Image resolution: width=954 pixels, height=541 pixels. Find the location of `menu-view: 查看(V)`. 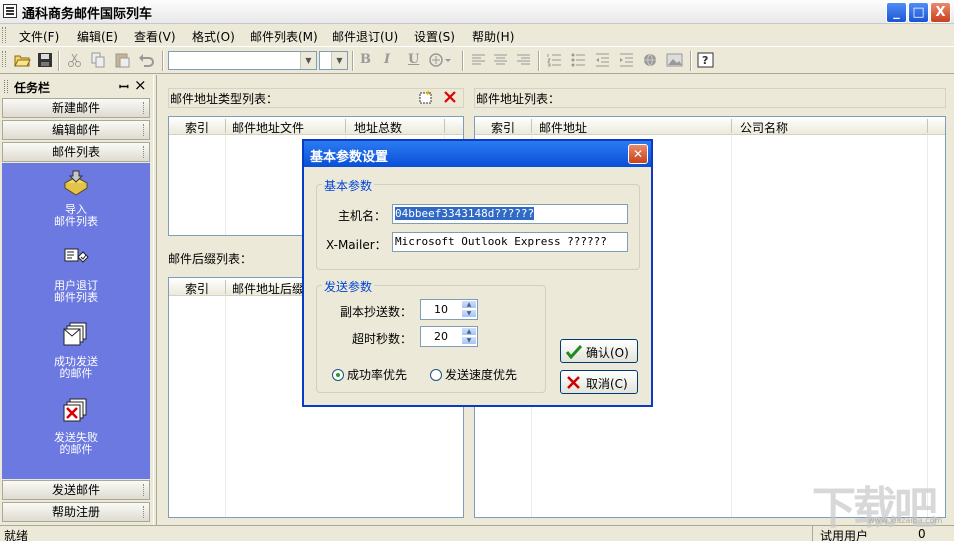

menu-view: 查看(V) is located at coordinates (155, 36).